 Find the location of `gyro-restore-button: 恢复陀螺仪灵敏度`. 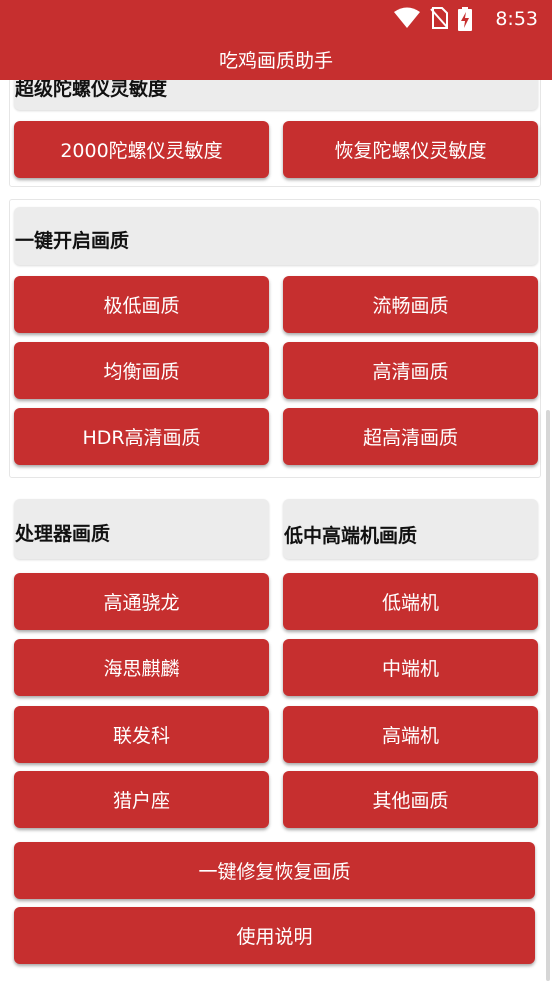

gyro-restore-button: 恢复陀螺仪灵敏度 is located at coordinates (410, 149).